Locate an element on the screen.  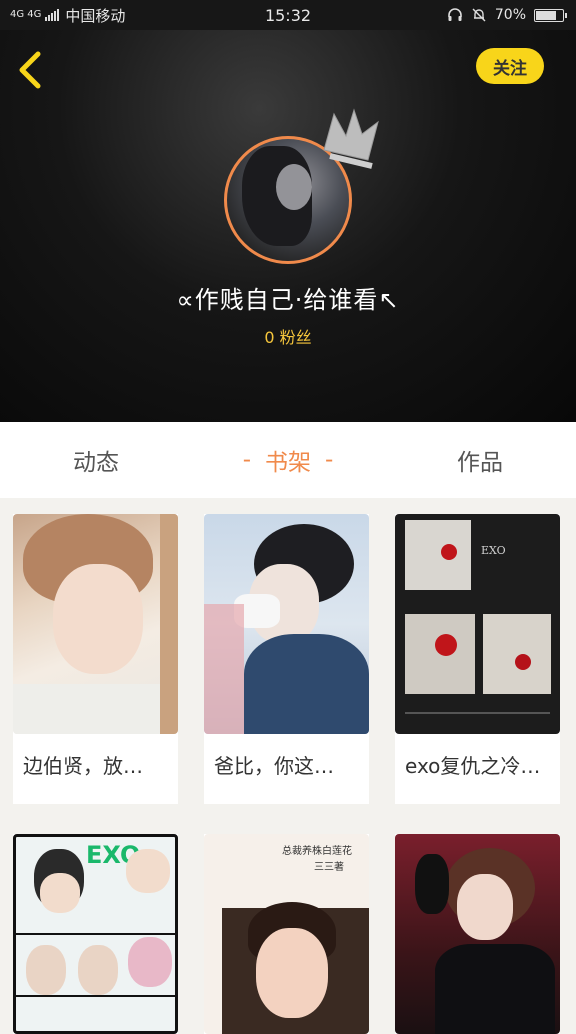
carrier-name: 中国移动 is located at coordinates (95, 15).